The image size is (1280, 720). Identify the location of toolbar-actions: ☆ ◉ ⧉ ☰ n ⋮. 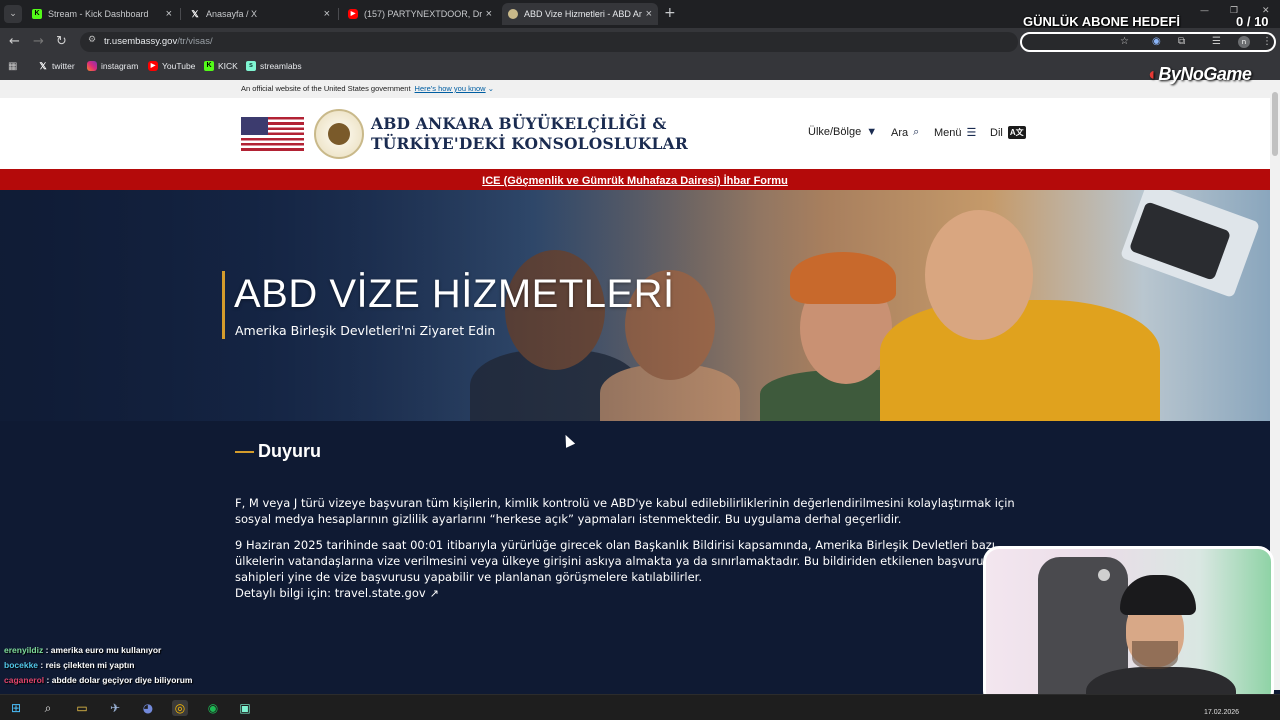
(1148, 42).